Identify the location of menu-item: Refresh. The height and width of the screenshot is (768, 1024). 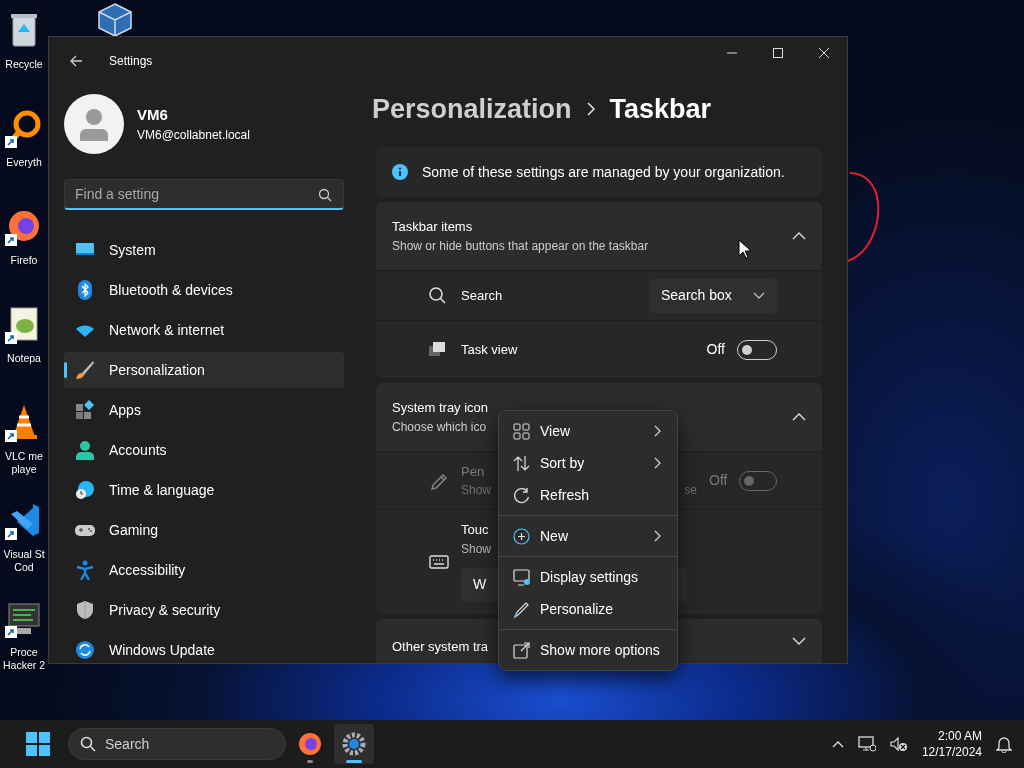
(588, 495).